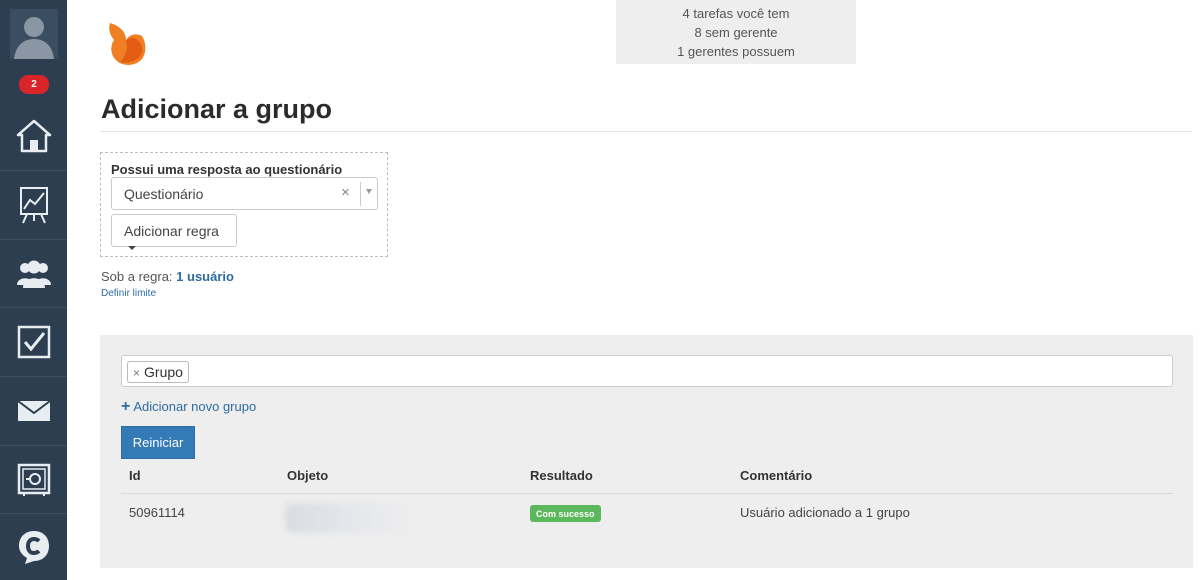  I want to click on title-divider, so click(646, 131).